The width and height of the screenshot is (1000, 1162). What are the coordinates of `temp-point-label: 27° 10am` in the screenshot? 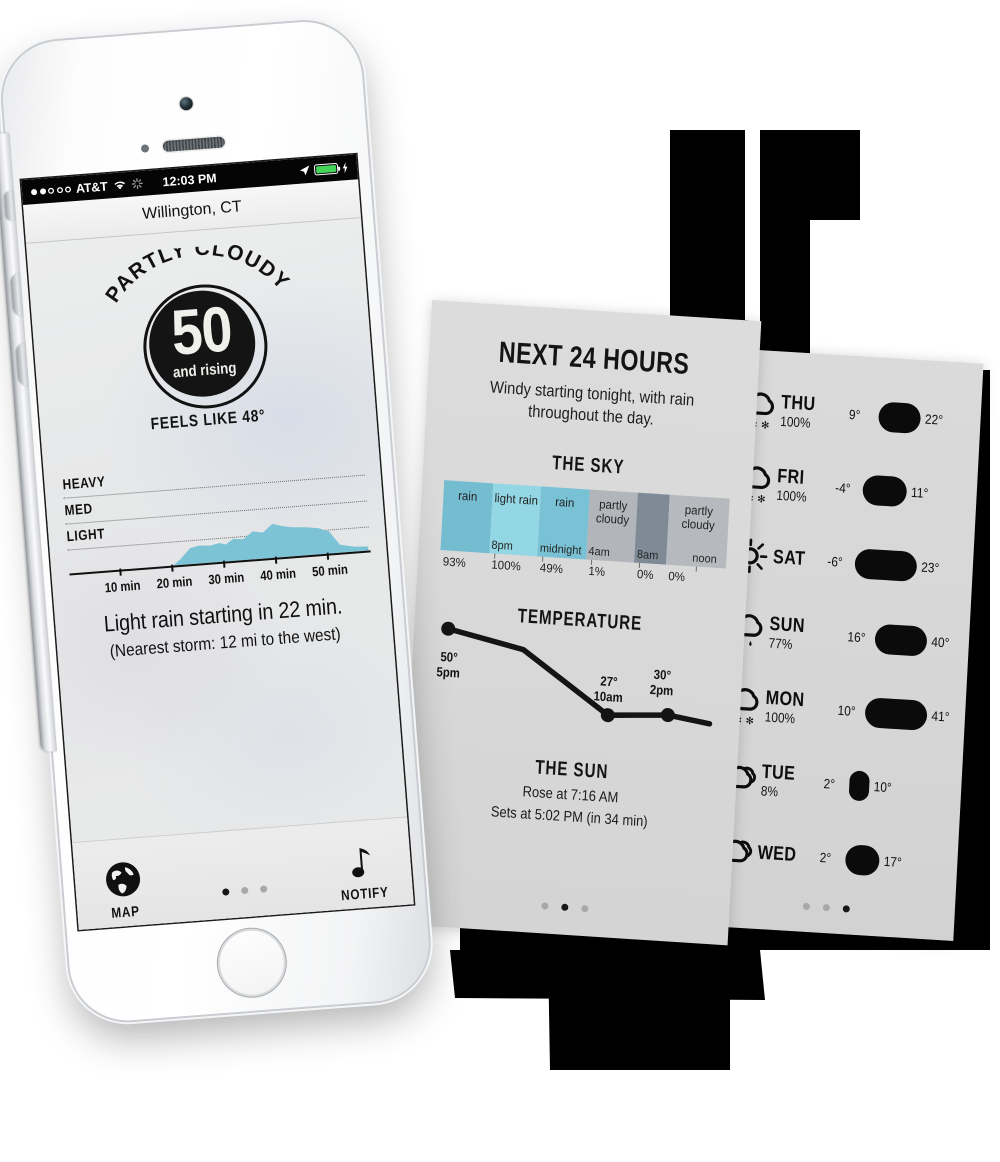 It's located at (608, 689).